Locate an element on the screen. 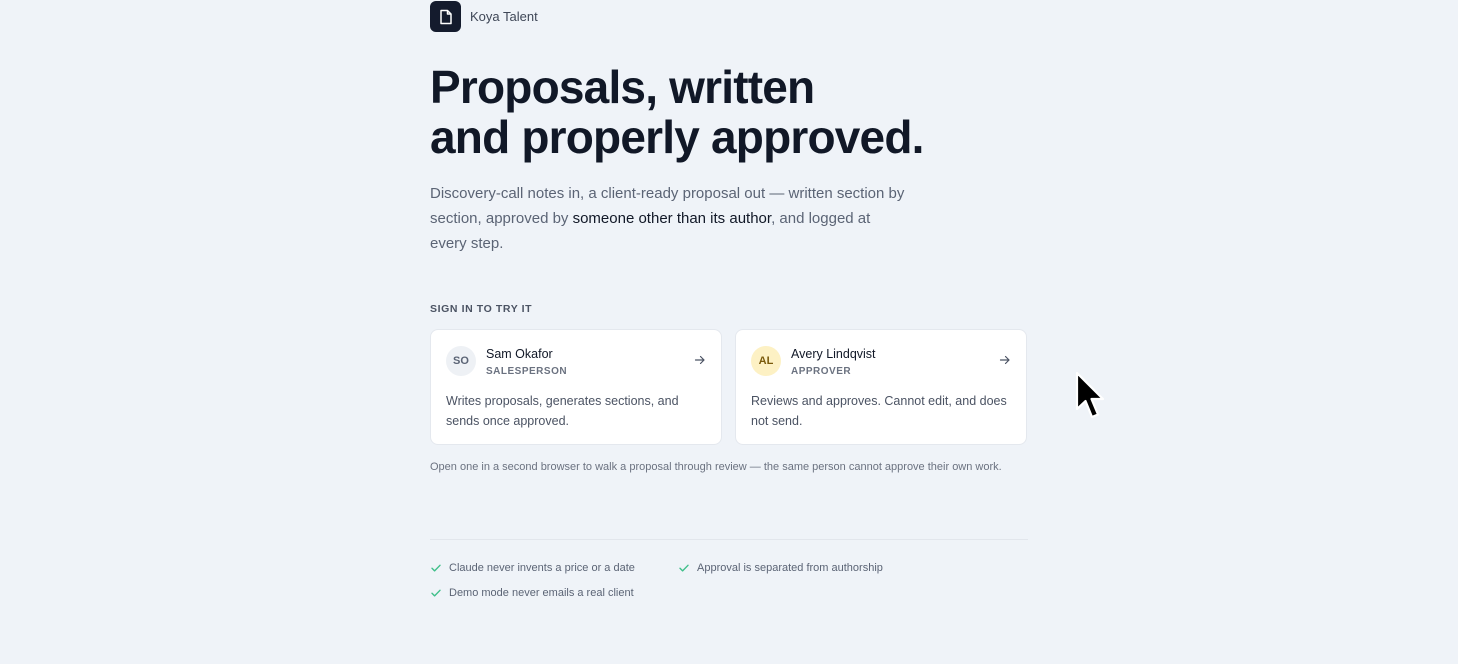 The width and height of the screenshot is (1458, 664). user-role: SALESPERSON is located at coordinates (527, 371).